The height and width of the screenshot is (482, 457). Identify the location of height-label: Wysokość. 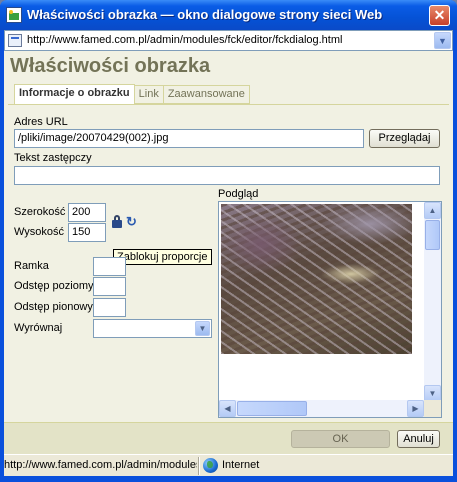
(39, 232).